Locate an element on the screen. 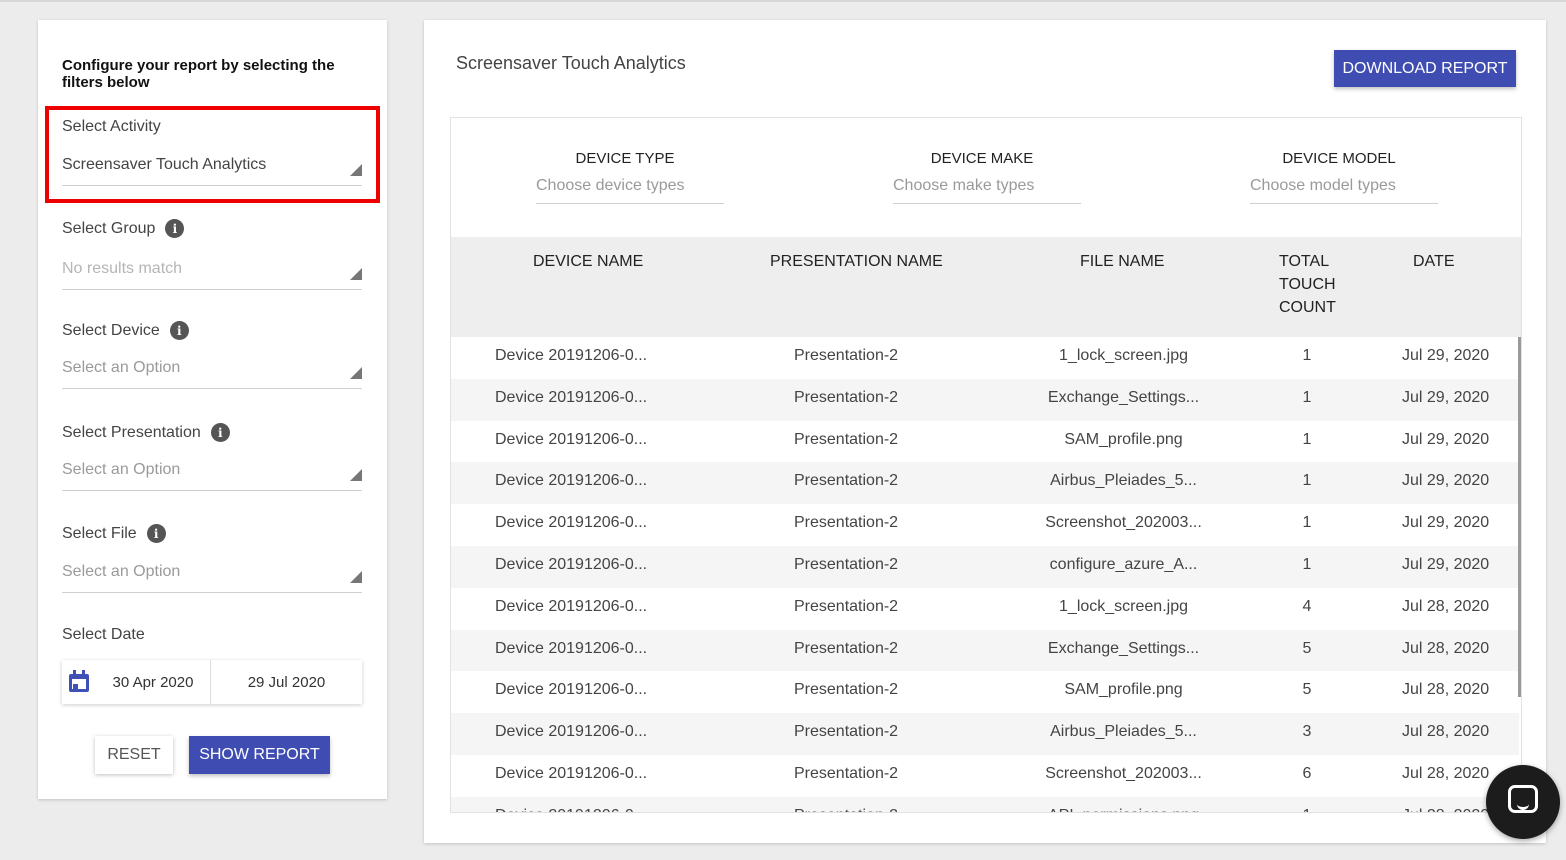  device-model-label: DEVICE MODEL is located at coordinates (1339, 158).